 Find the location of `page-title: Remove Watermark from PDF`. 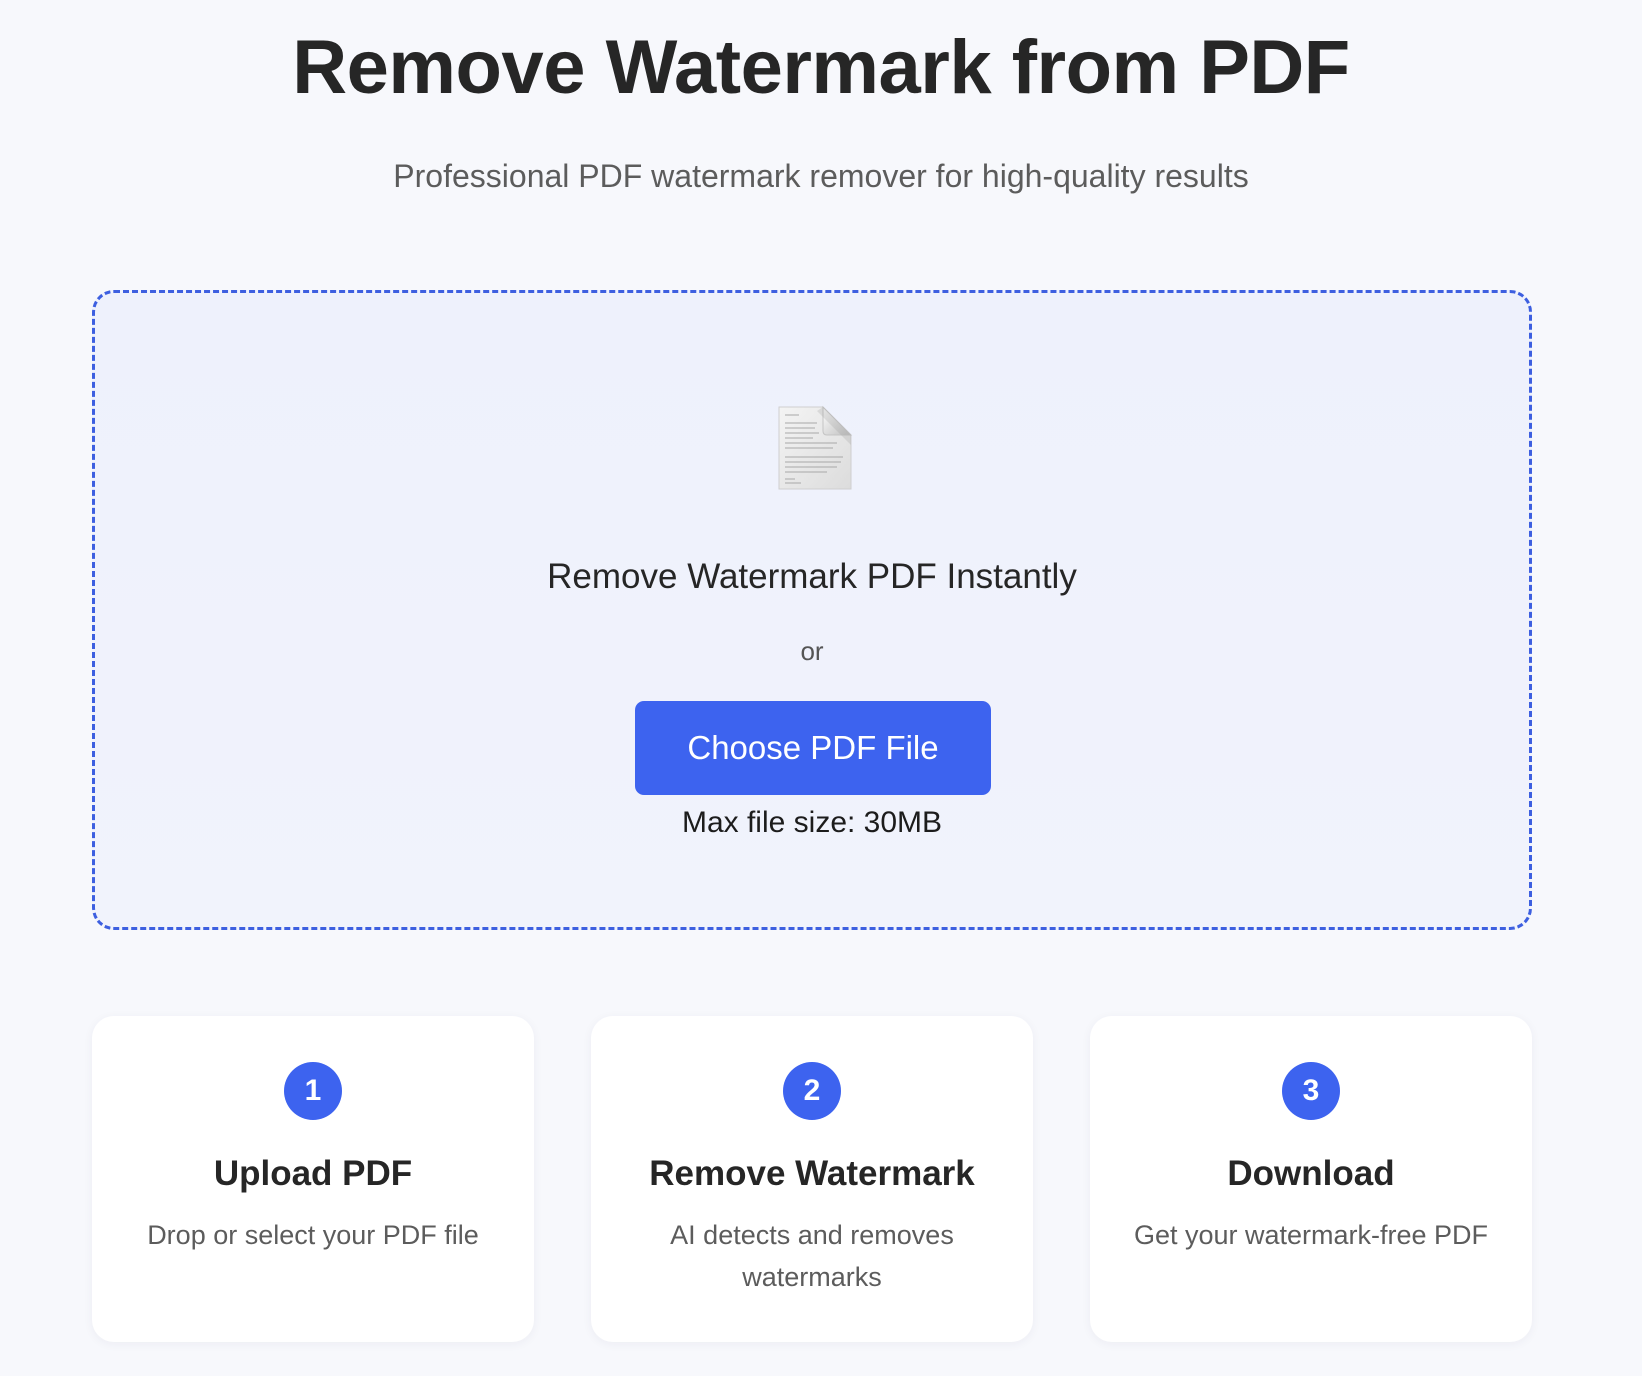

page-title: Remove Watermark from PDF is located at coordinates (821, 67).